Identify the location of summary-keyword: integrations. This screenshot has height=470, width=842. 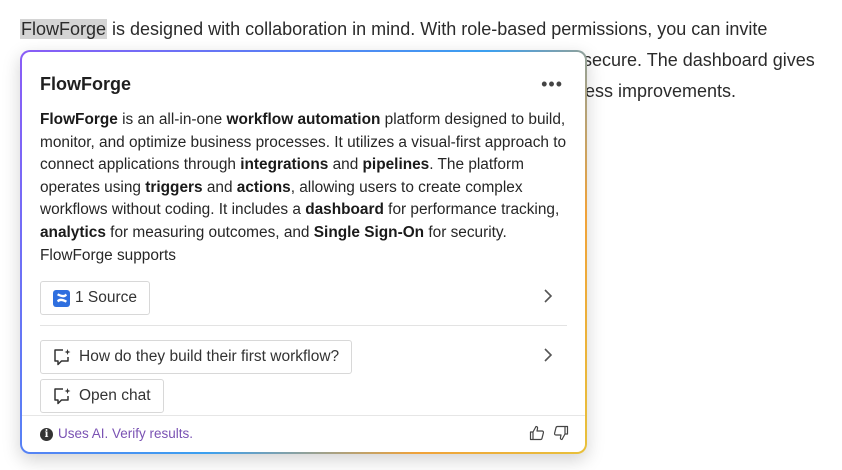
(284, 165).